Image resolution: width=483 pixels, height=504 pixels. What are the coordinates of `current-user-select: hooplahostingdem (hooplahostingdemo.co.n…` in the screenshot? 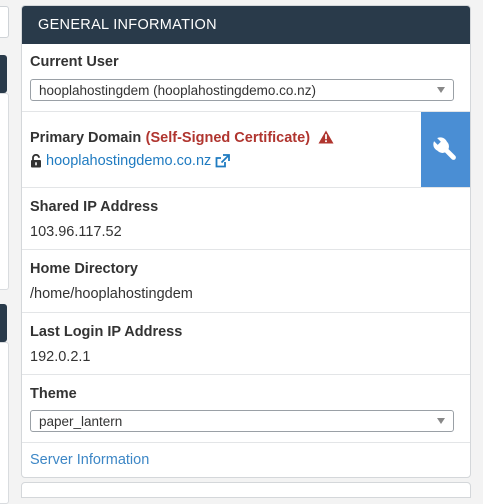 It's located at (242, 90).